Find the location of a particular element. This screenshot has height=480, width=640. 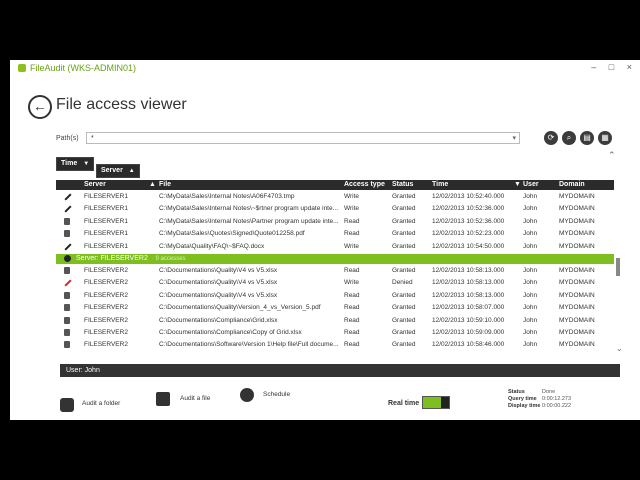

grid-scrollbar is located at coordinates (618, 267).